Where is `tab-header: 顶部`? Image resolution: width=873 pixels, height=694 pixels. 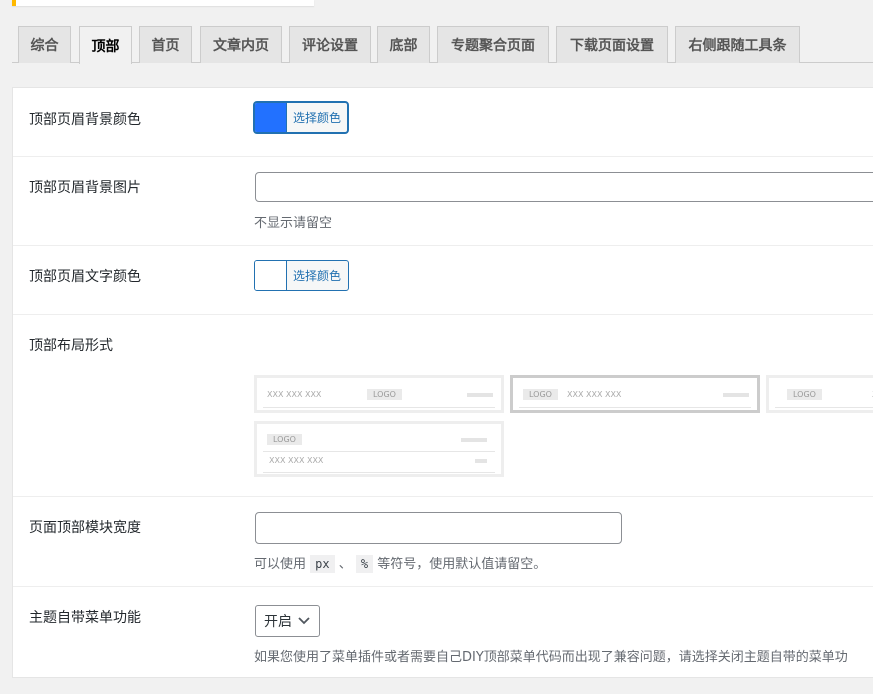 tab-header: 顶部 is located at coordinates (105, 45).